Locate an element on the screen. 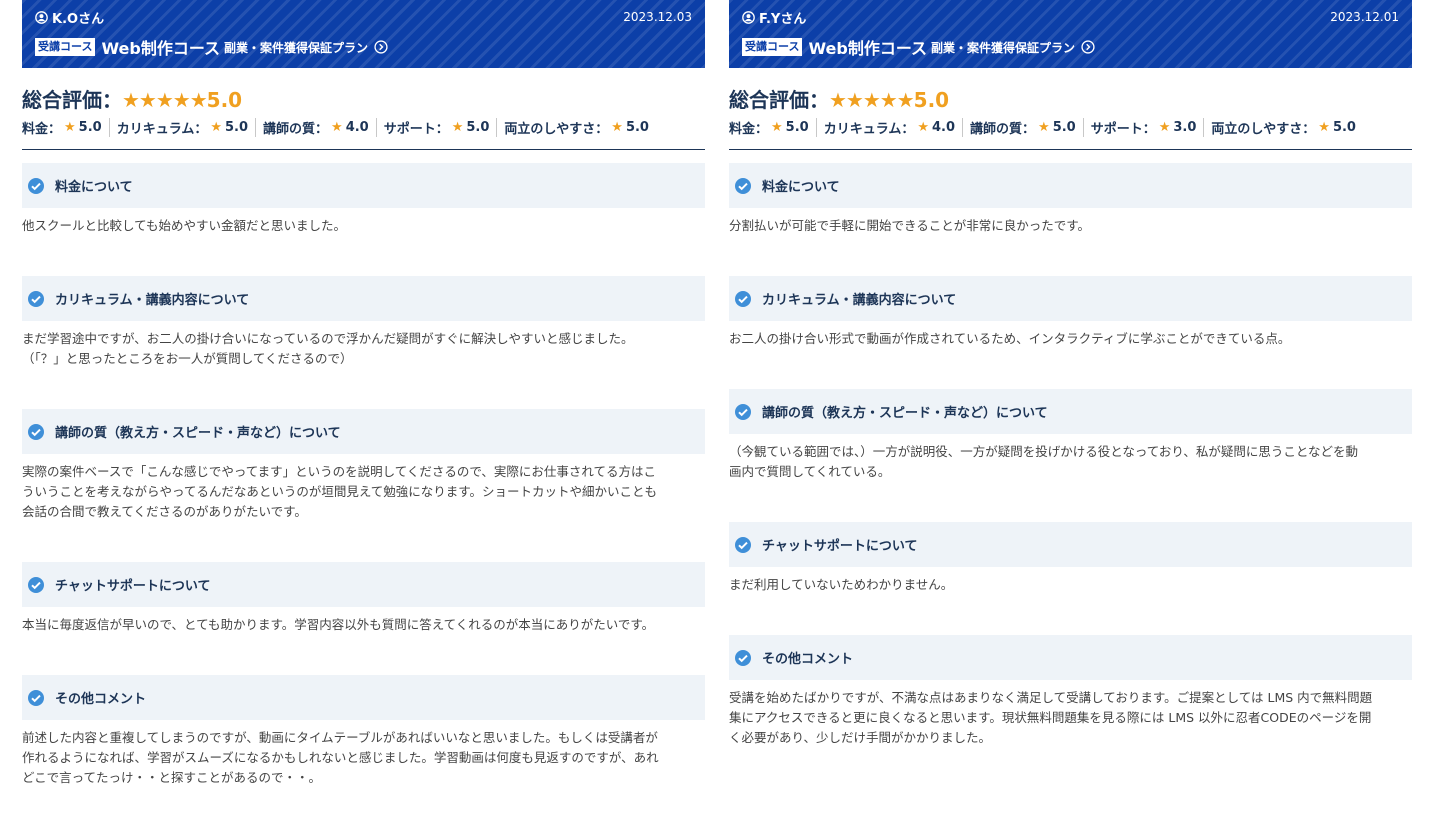 The height and width of the screenshot is (815, 1436). review-date: 2023.12.01 is located at coordinates (1364, 17).